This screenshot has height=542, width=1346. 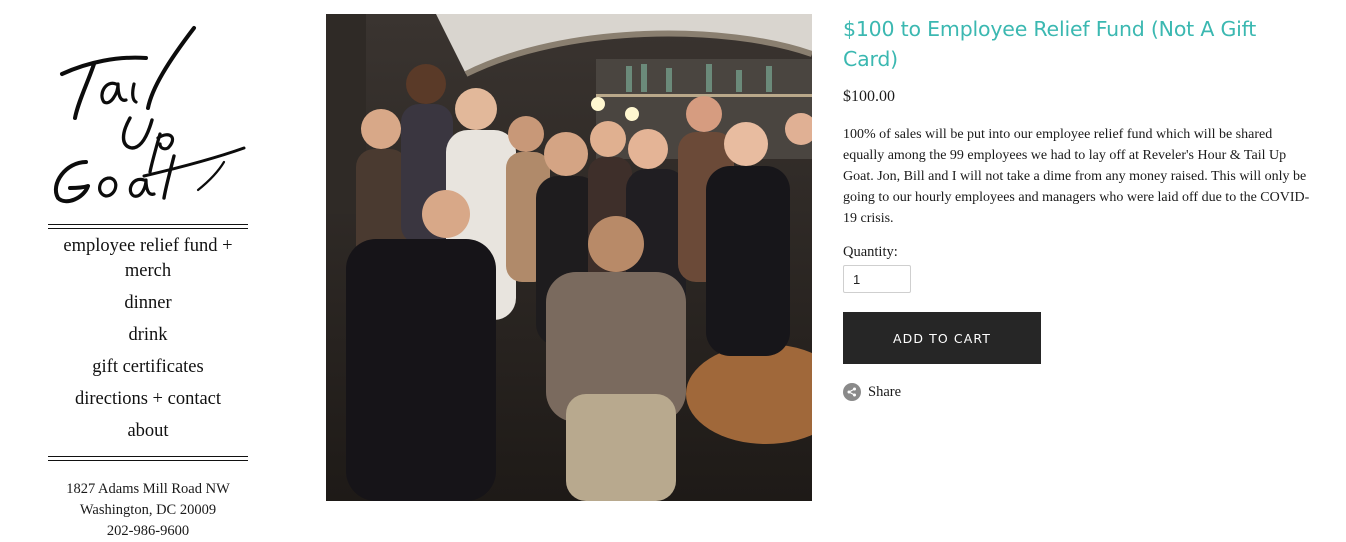 I want to click on add-to-cart-button: ADD TO CART, so click(x=942, y=338).